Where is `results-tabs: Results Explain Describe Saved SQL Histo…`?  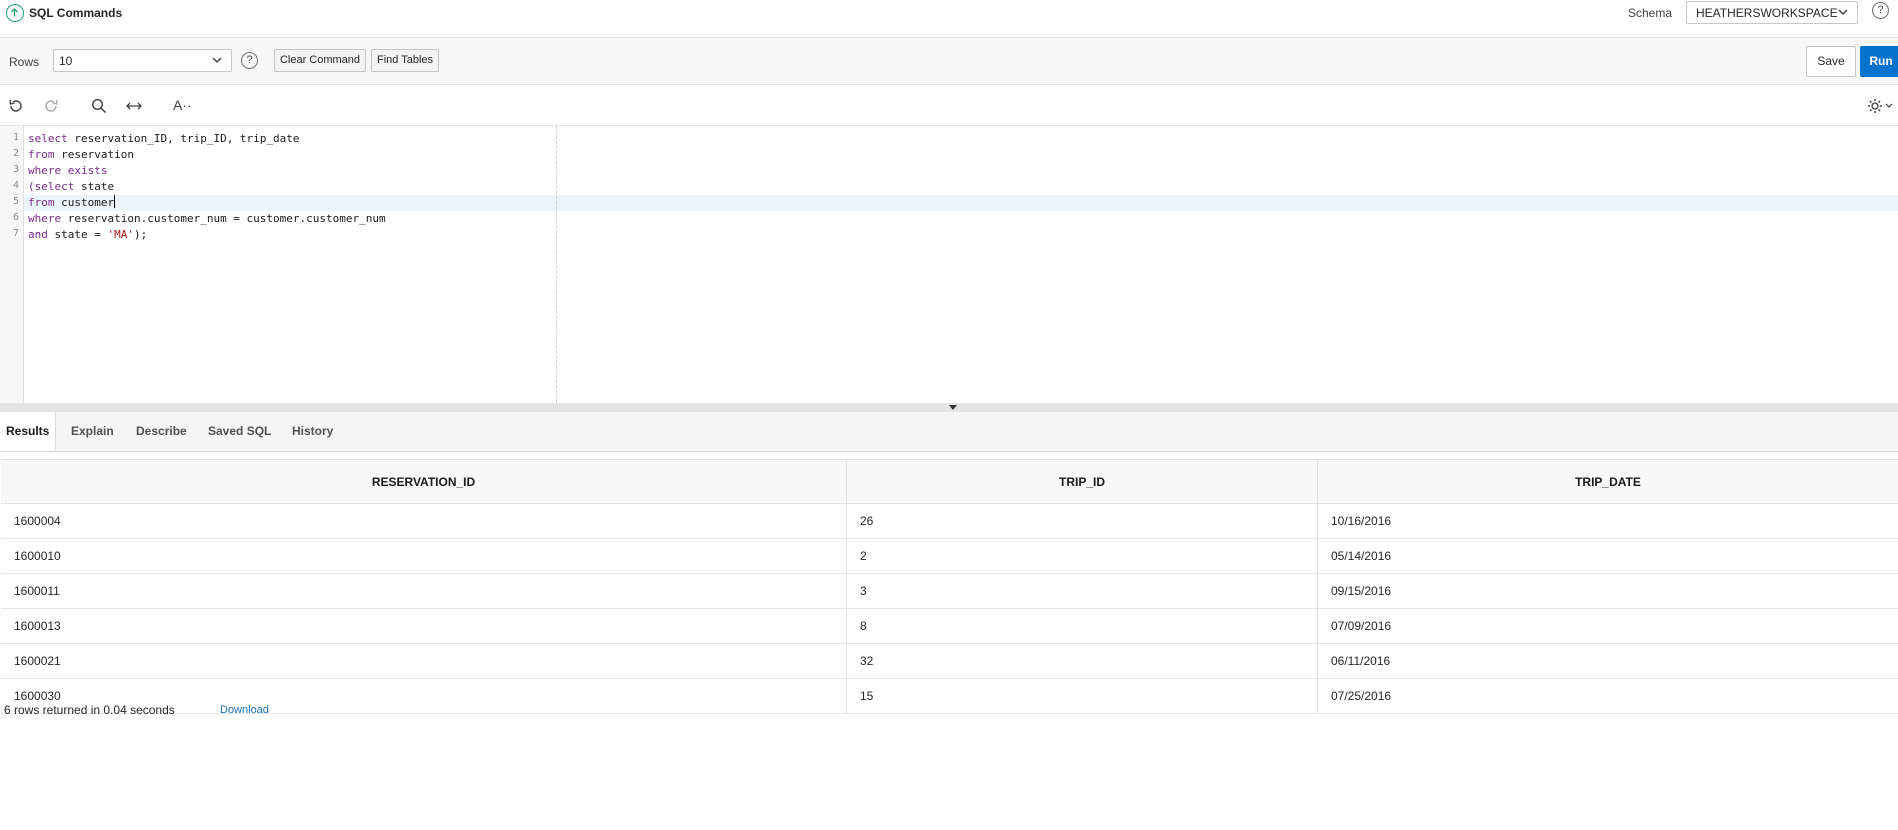
results-tabs: Results Explain Describe Saved SQL Histo… is located at coordinates (949, 432).